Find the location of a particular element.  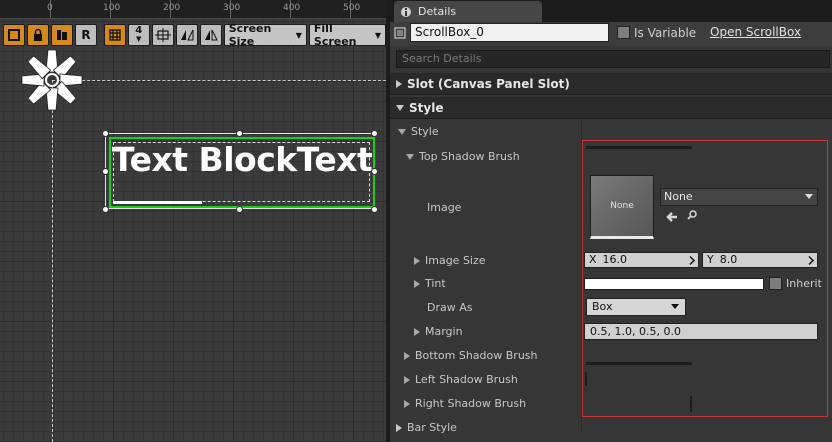

widget-type-icon is located at coordinates (400, 33).